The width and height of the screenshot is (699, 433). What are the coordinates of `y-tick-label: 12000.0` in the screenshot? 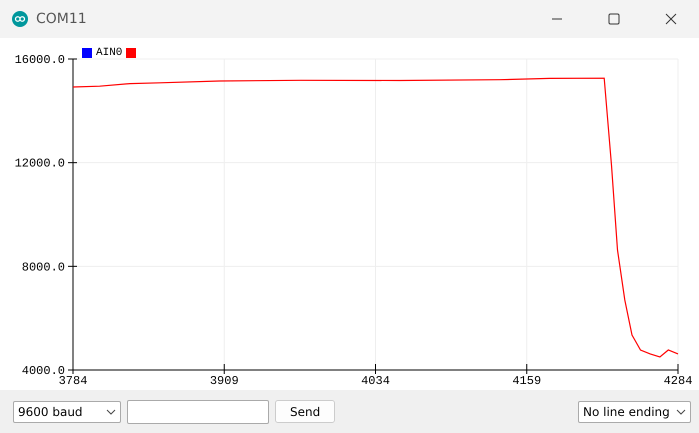 It's located at (39, 163).